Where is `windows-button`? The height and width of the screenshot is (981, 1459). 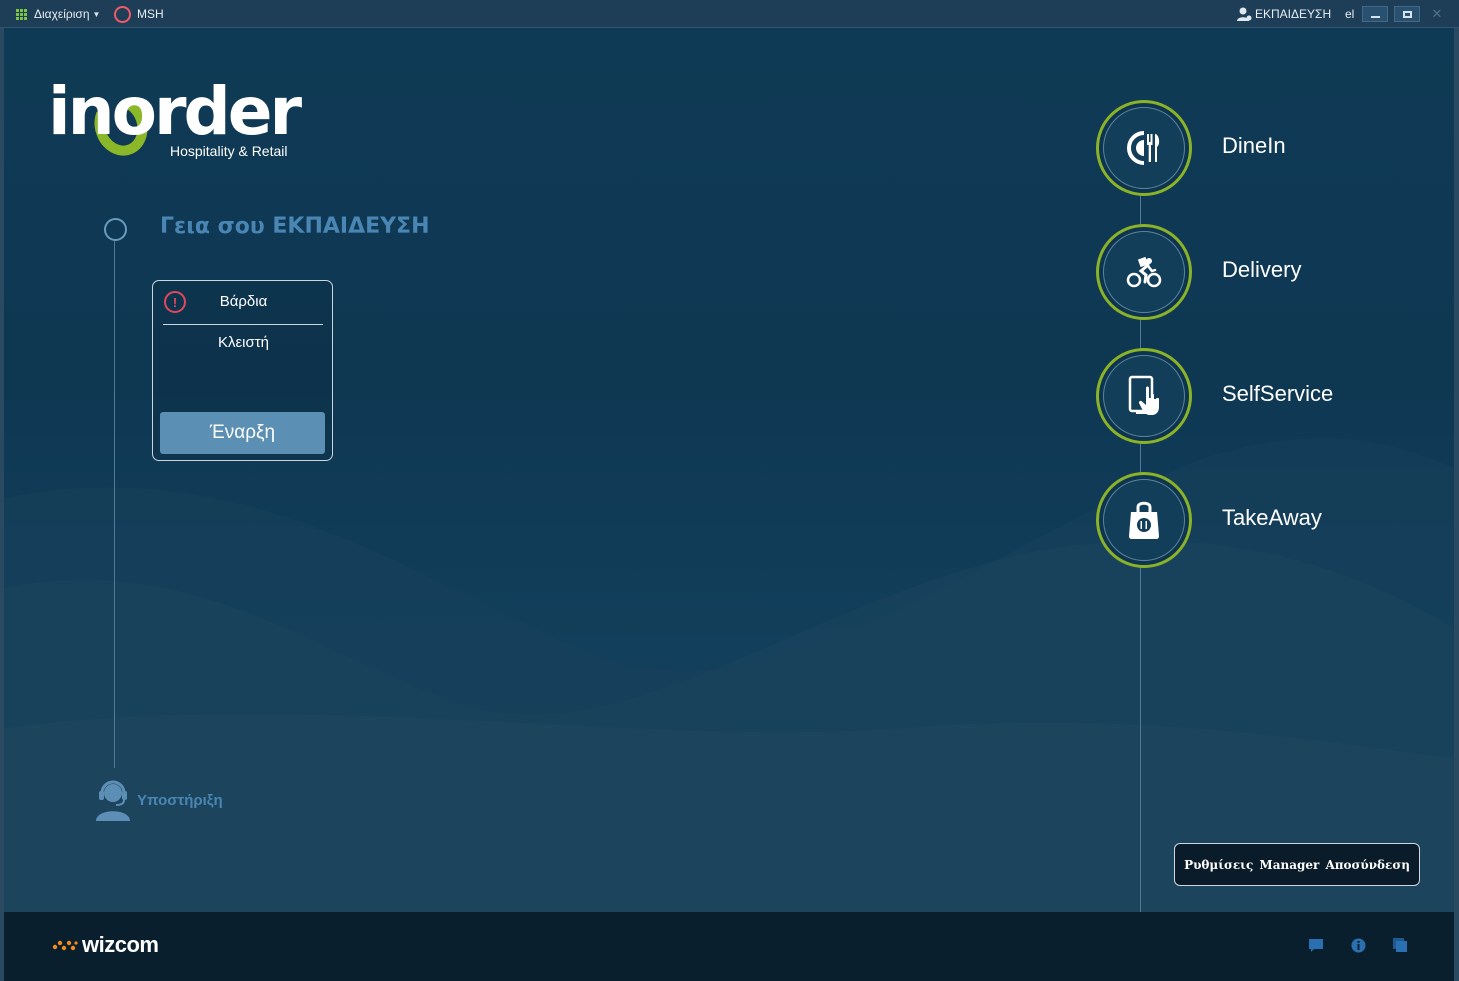 windows-button is located at coordinates (1400, 945).